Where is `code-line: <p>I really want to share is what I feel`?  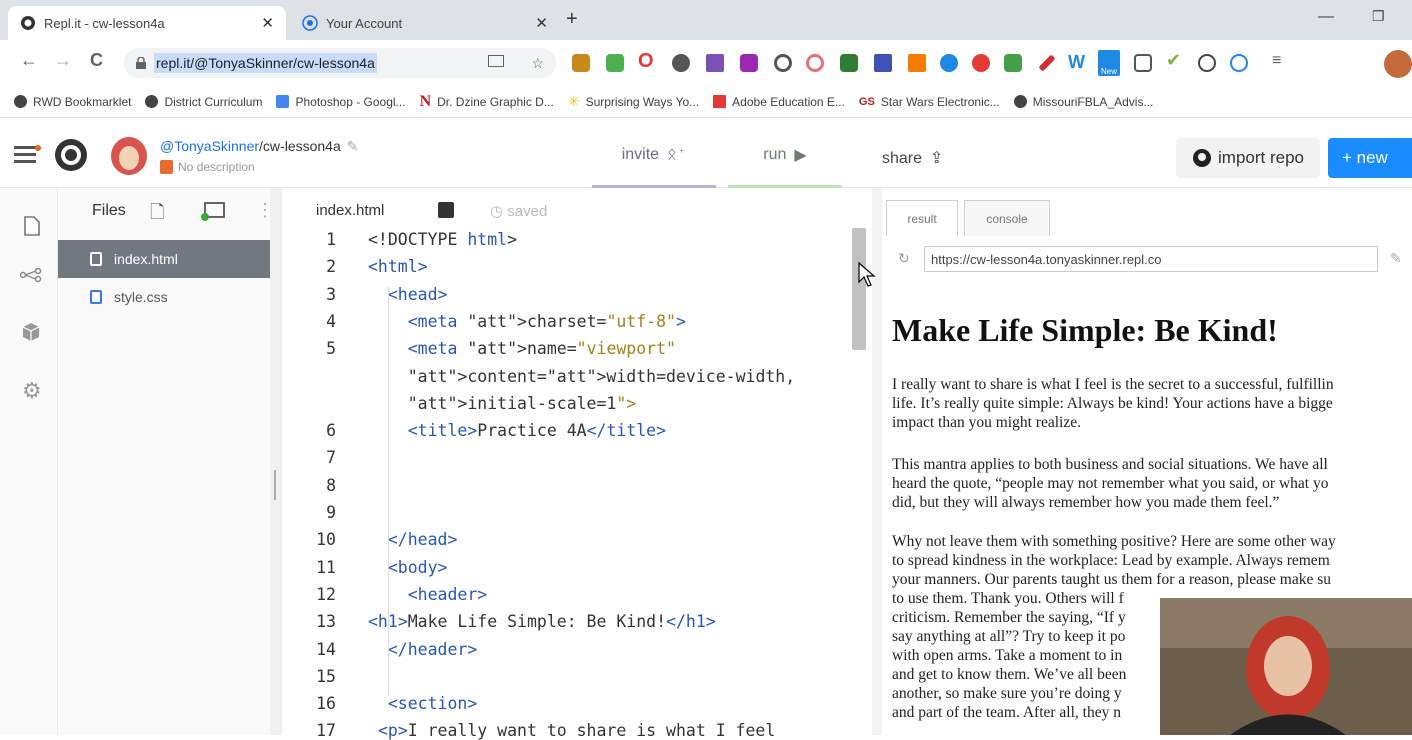 code-line: <p>I really want to share is what I feel is located at coordinates (571, 730).